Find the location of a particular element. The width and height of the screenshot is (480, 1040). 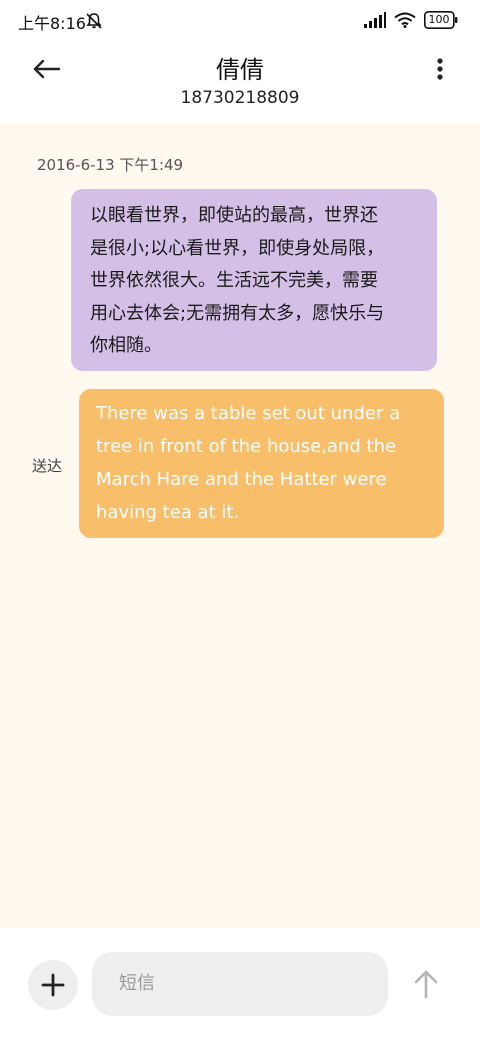

battery-level: 100 is located at coordinates (439, 19).